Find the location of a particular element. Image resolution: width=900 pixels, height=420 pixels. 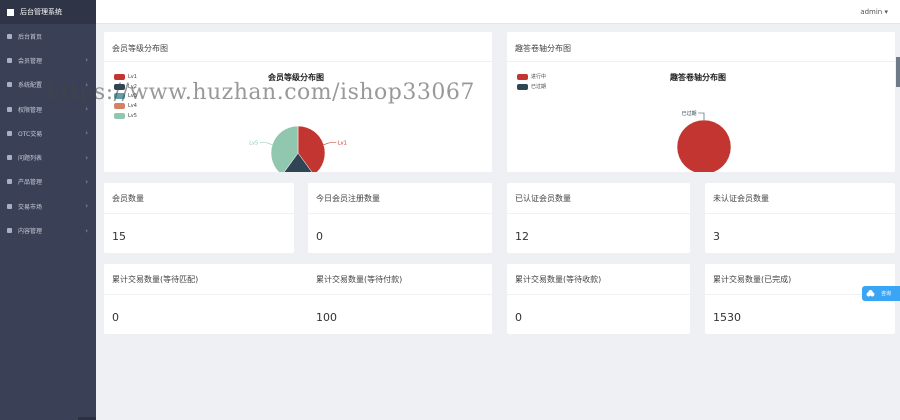

sidebar-item-products: 产品管理 › is located at coordinates (48, 182).